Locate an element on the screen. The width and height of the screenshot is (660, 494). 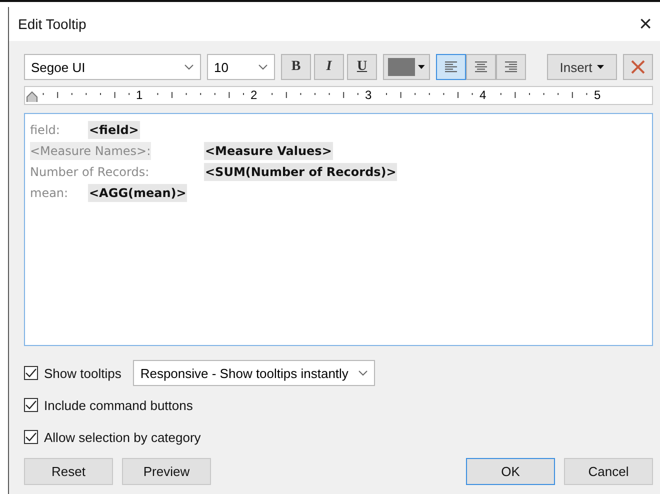
dialog-button: Reset is located at coordinates (68, 471).